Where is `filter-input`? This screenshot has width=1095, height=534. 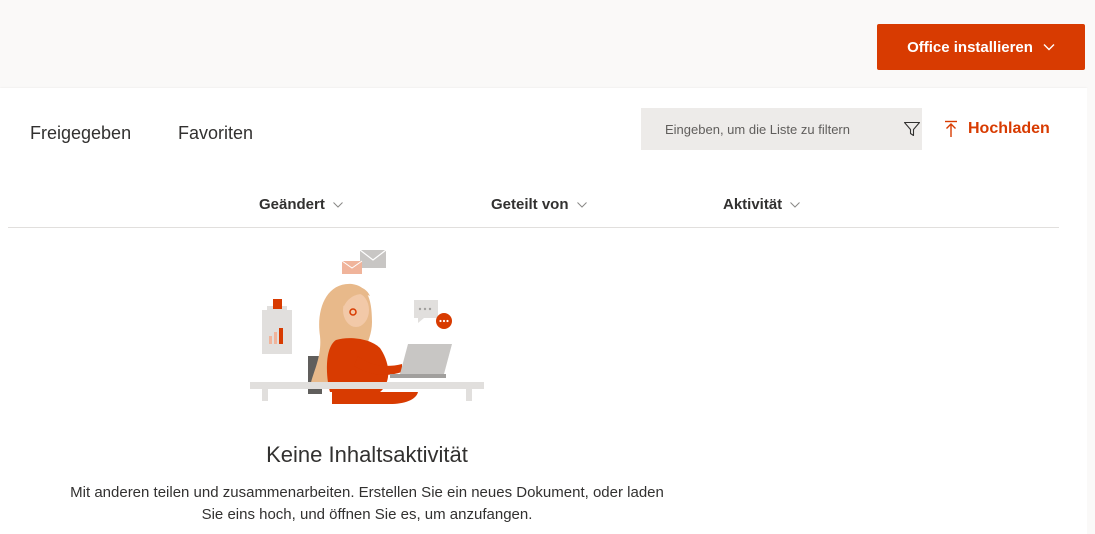
filter-input is located at coordinates (784, 129).